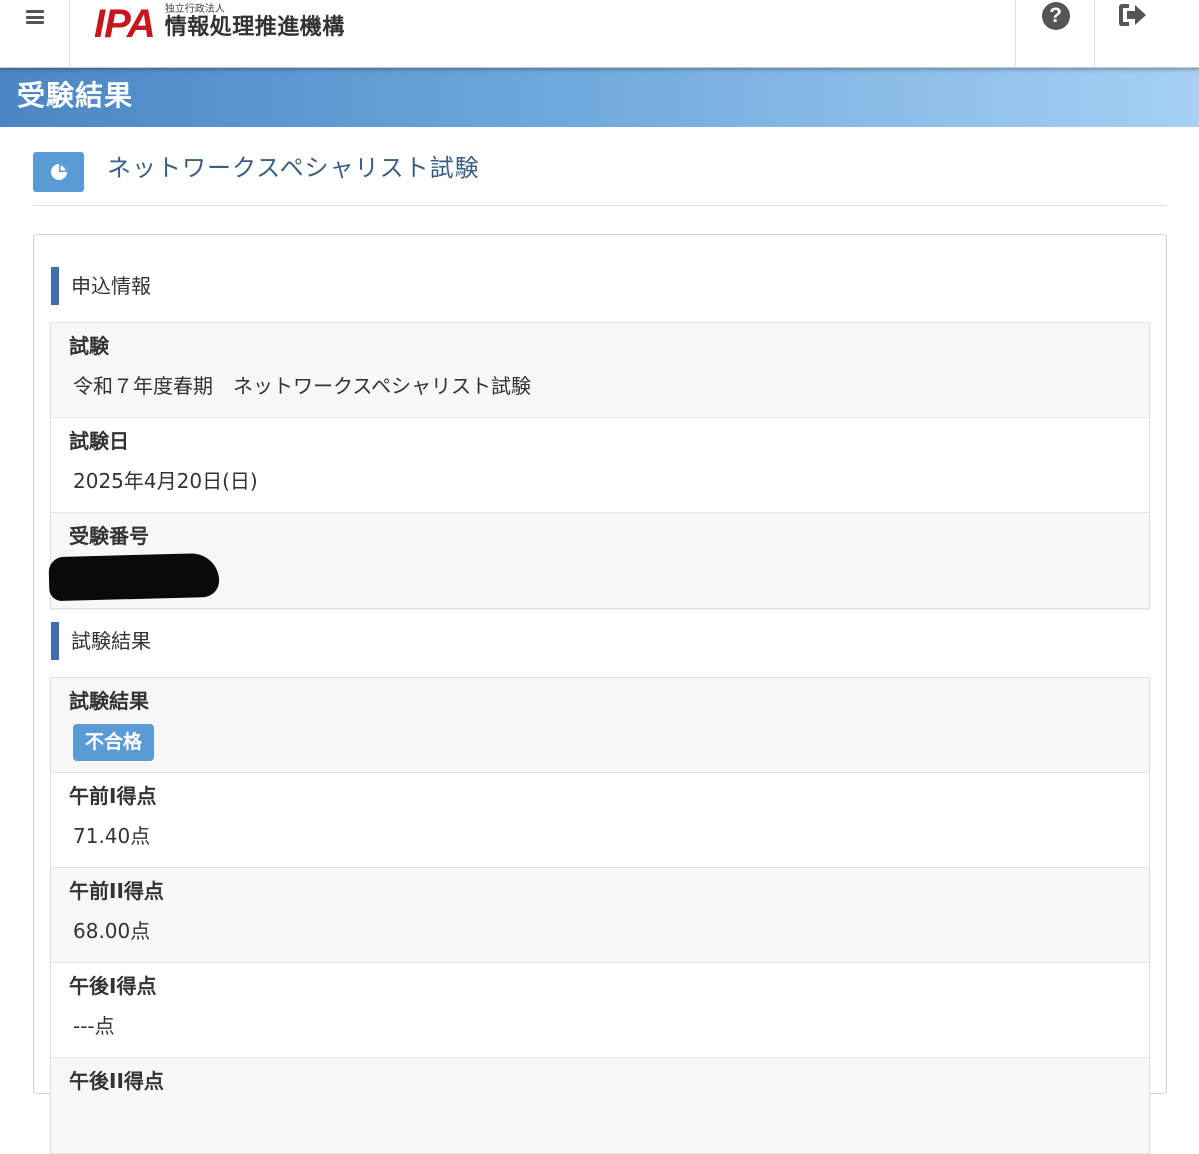 This screenshot has width=1199, height=1154. I want to click on am1-score-label: 午前I得点, so click(113, 796).